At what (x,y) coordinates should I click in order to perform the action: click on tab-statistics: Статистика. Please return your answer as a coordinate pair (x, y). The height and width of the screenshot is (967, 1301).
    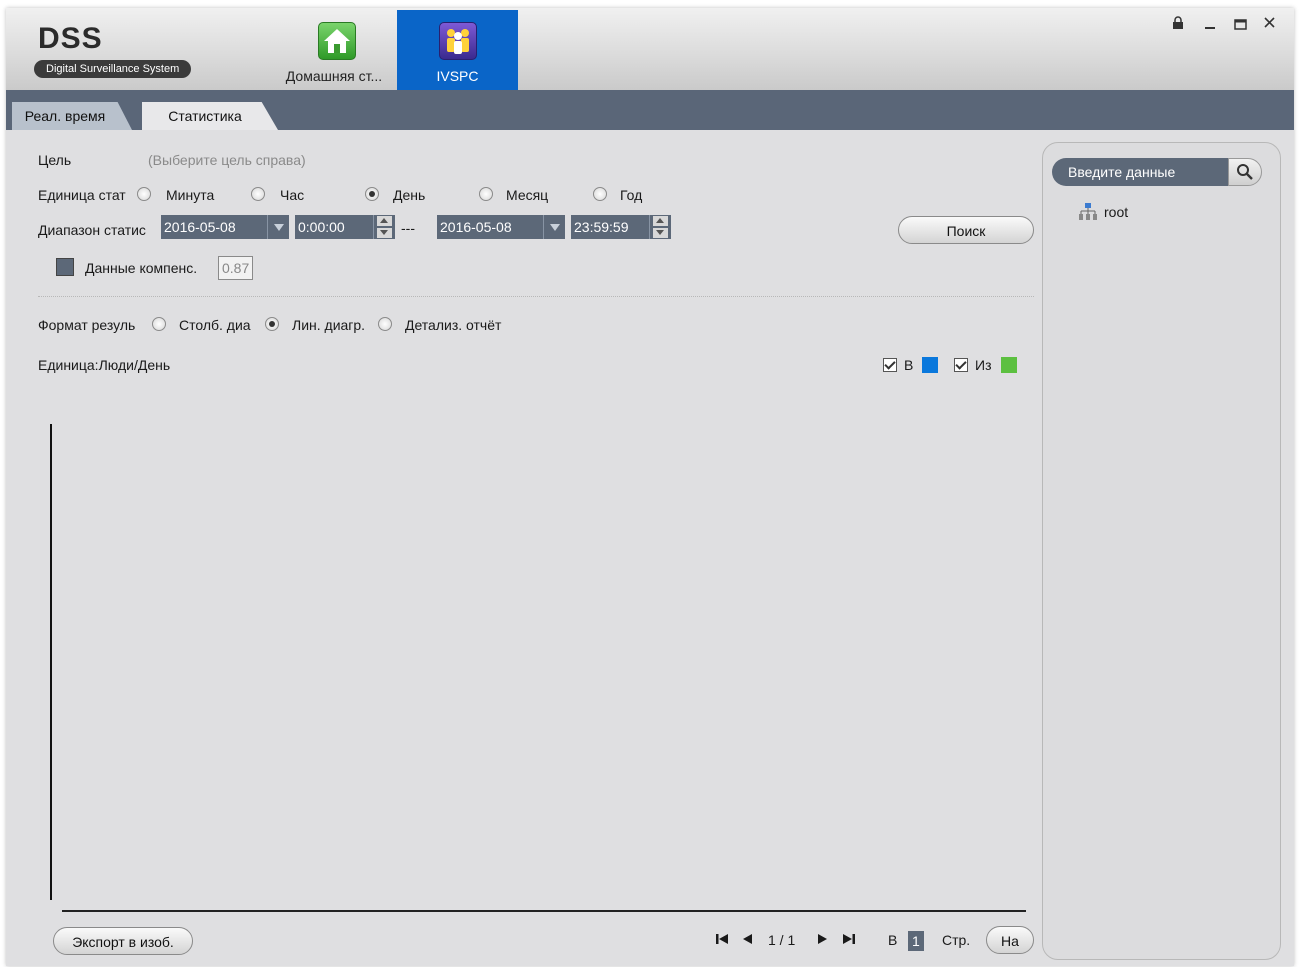
    Looking at the image, I should click on (210, 116).